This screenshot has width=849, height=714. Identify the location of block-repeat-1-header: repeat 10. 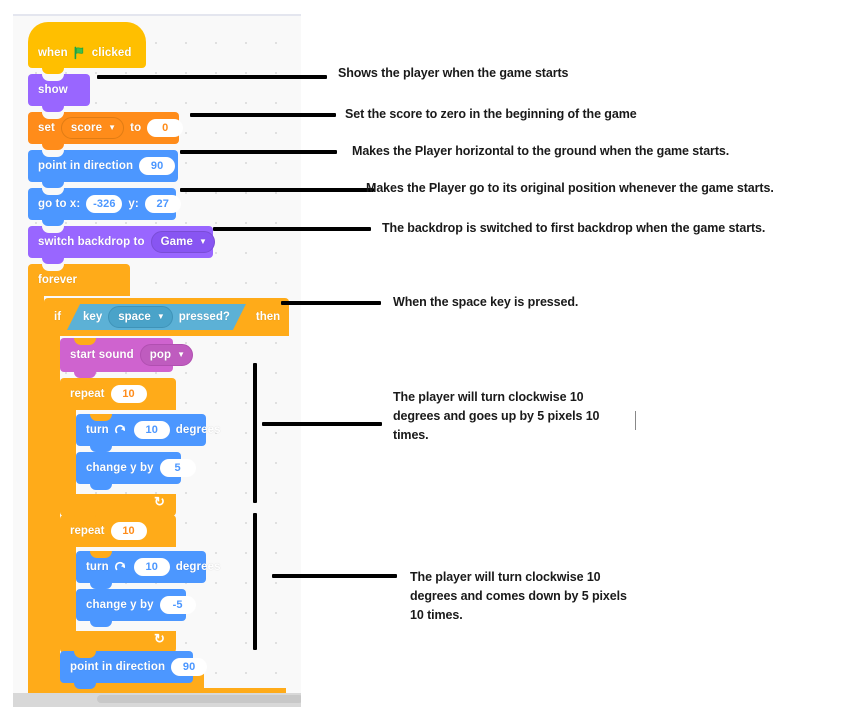
(118, 394).